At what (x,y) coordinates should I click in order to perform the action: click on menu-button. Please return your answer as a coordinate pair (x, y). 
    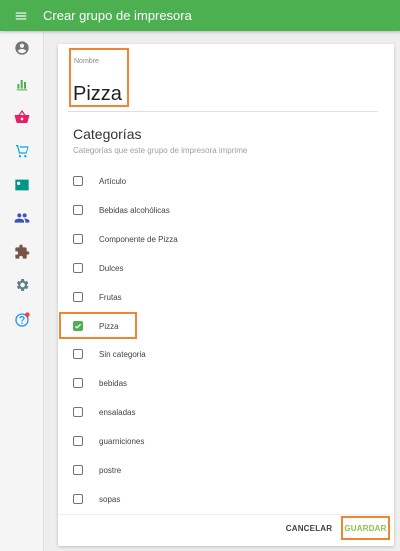
    Looking at the image, I should click on (21, 15).